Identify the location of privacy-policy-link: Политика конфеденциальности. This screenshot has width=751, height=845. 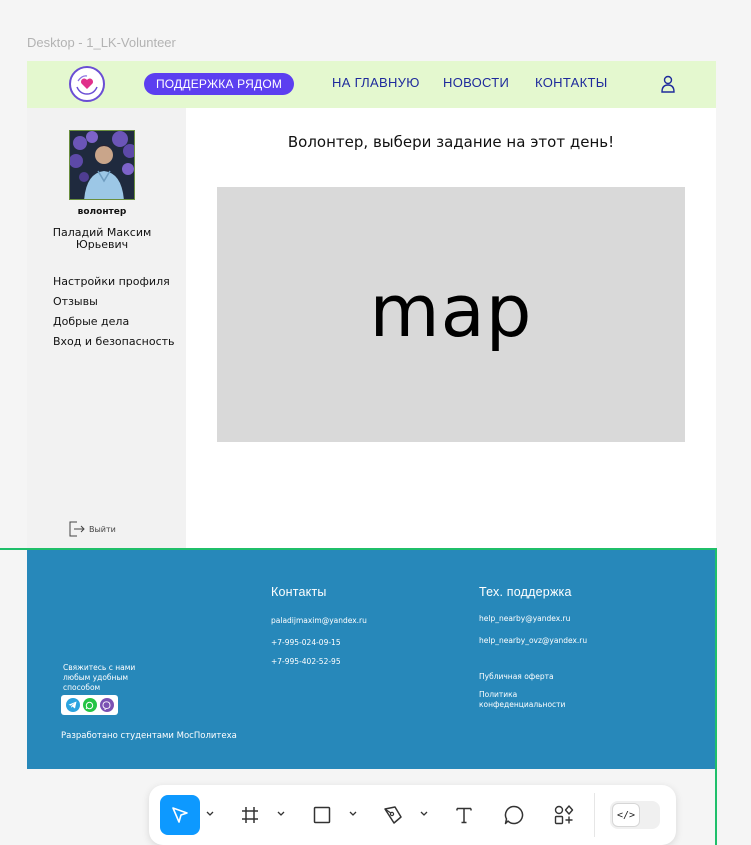
(539, 700).